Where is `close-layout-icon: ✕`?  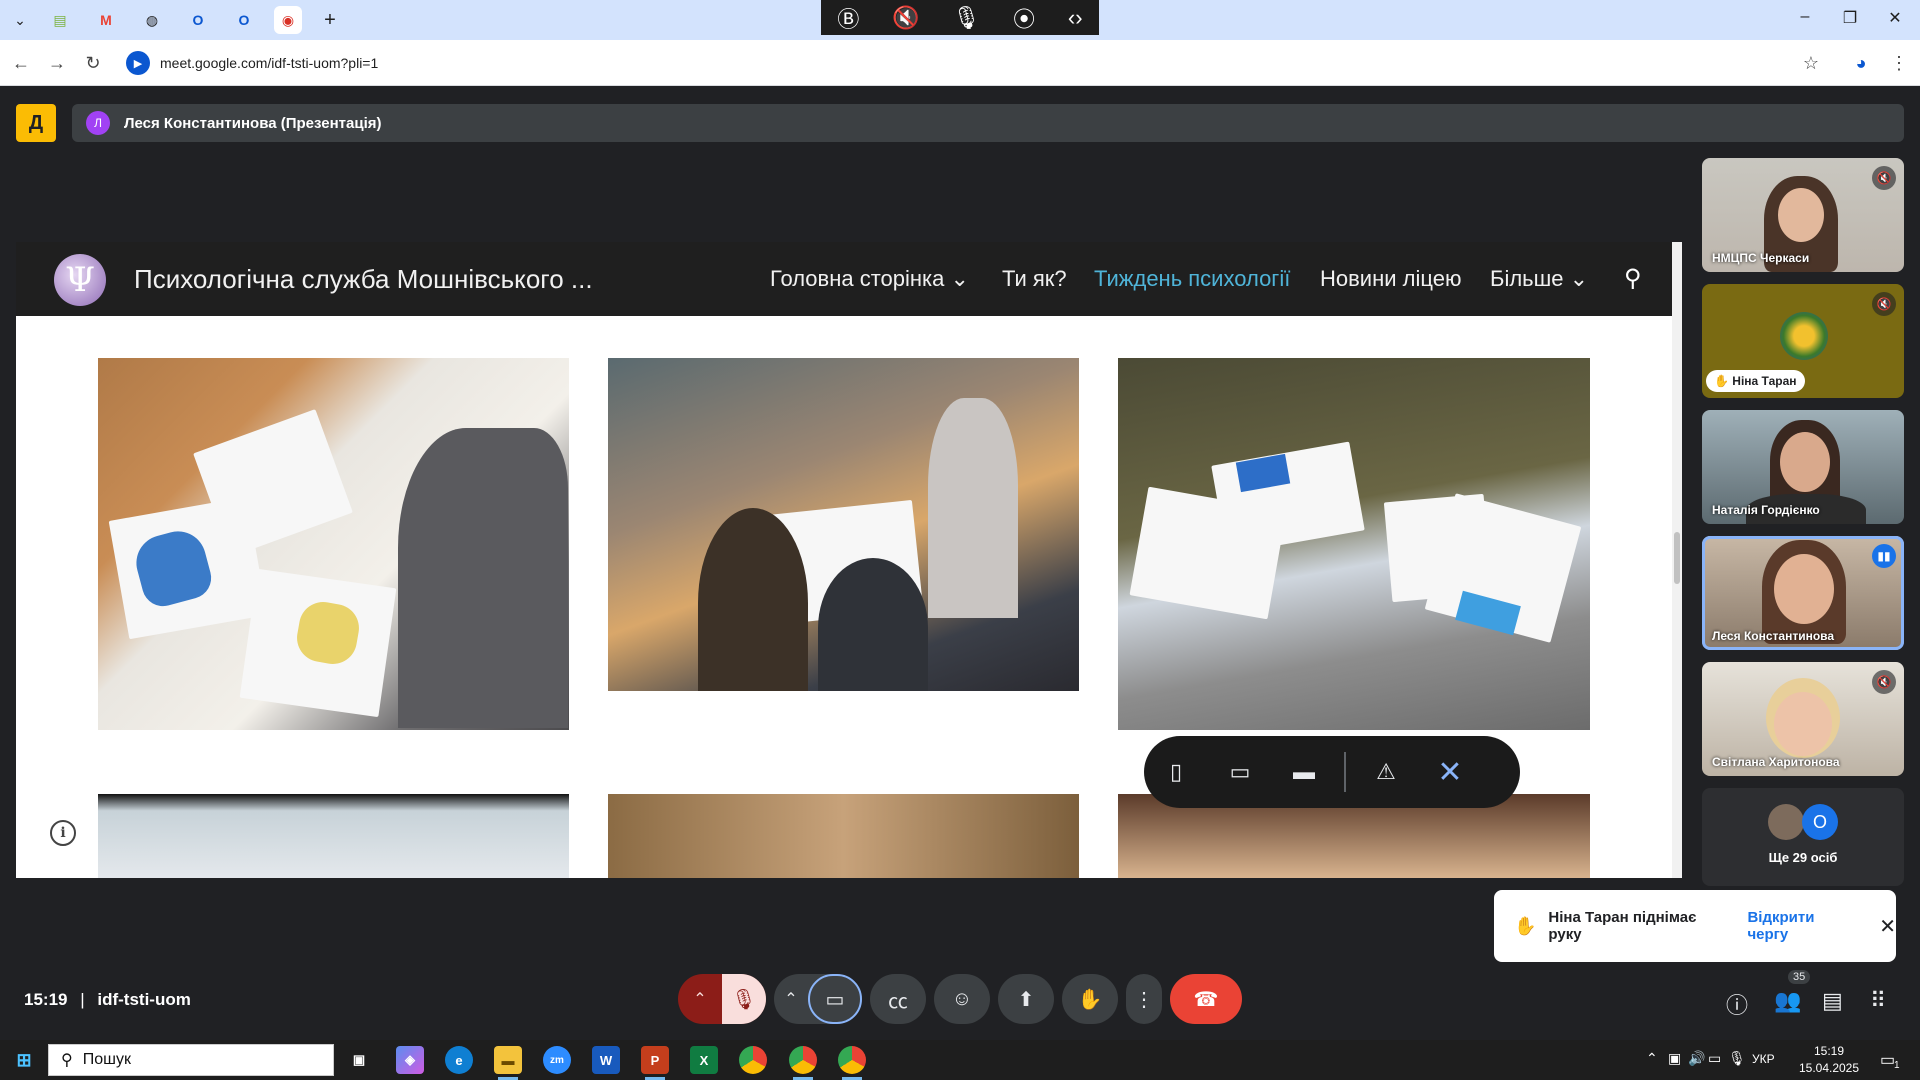
close-layout-icon: ✕ is located at coordinates (1450, 772).